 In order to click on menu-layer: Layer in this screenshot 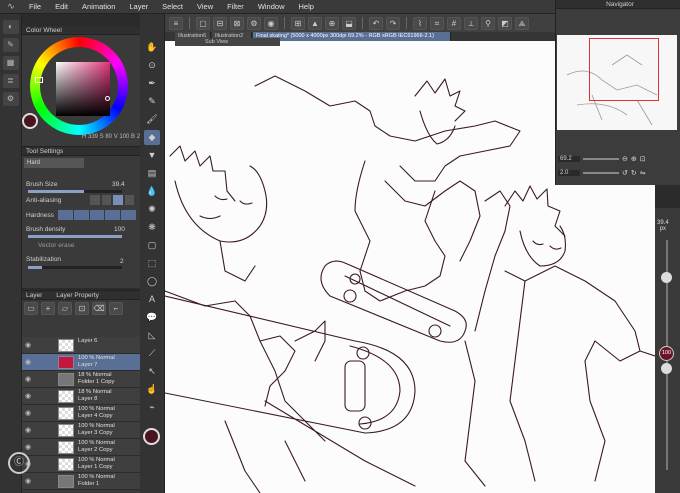, I will do `click(138, 6)`.